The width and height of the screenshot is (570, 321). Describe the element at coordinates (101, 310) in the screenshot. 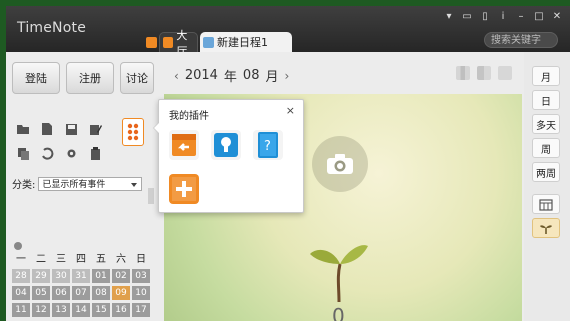

I see `calendar-day: 15` at that location.